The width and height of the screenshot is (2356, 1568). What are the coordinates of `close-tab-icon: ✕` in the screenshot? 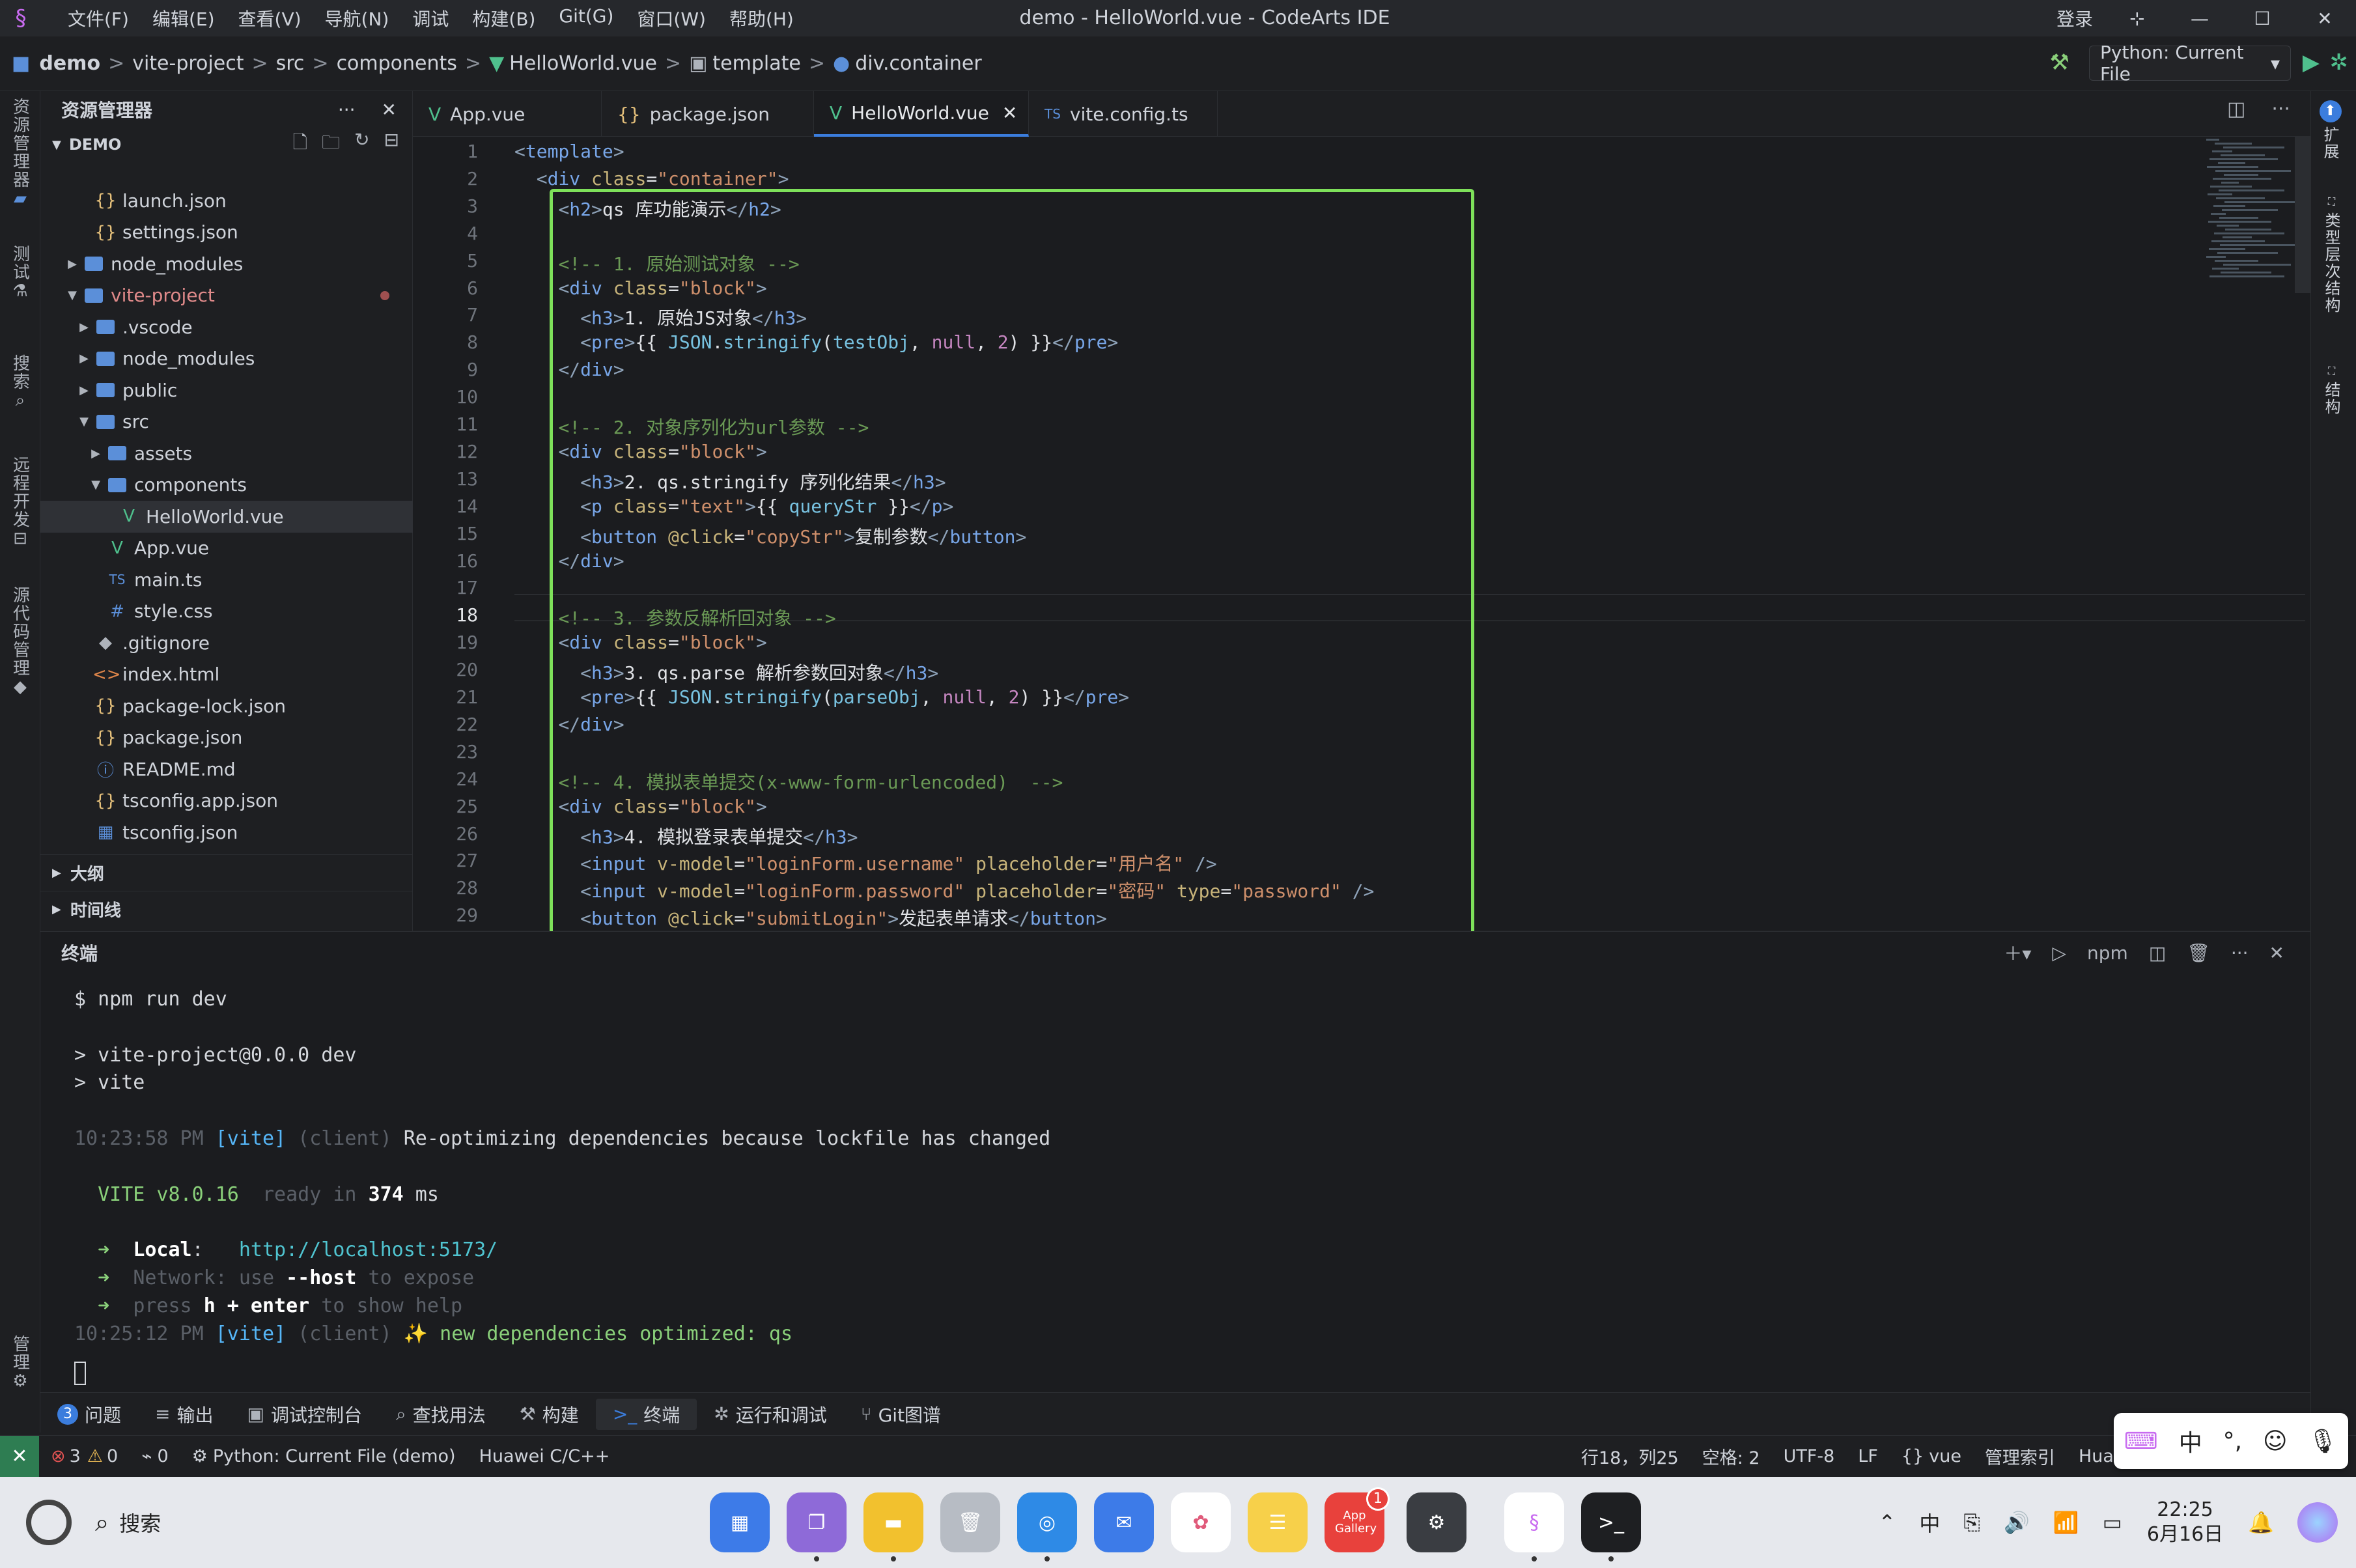 It's located at (1009, 113).